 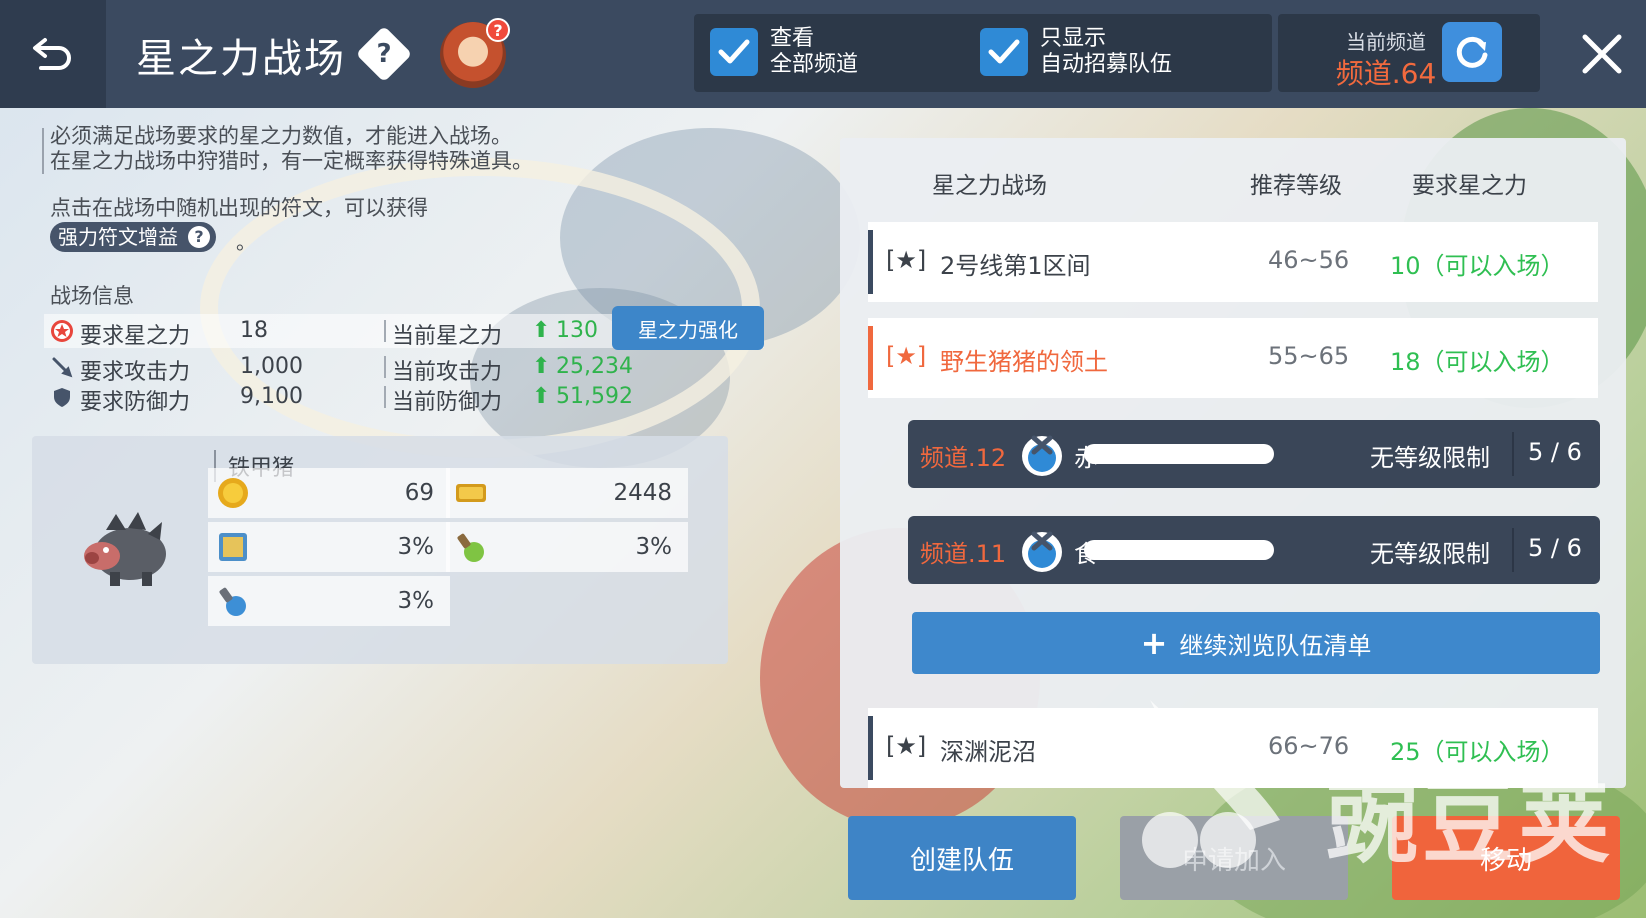 What do you see at coordinates (1073, 38) in the screenshot?
I see `auto-recruit-label-line1: 只显示` at bounding box center [1073, 38].